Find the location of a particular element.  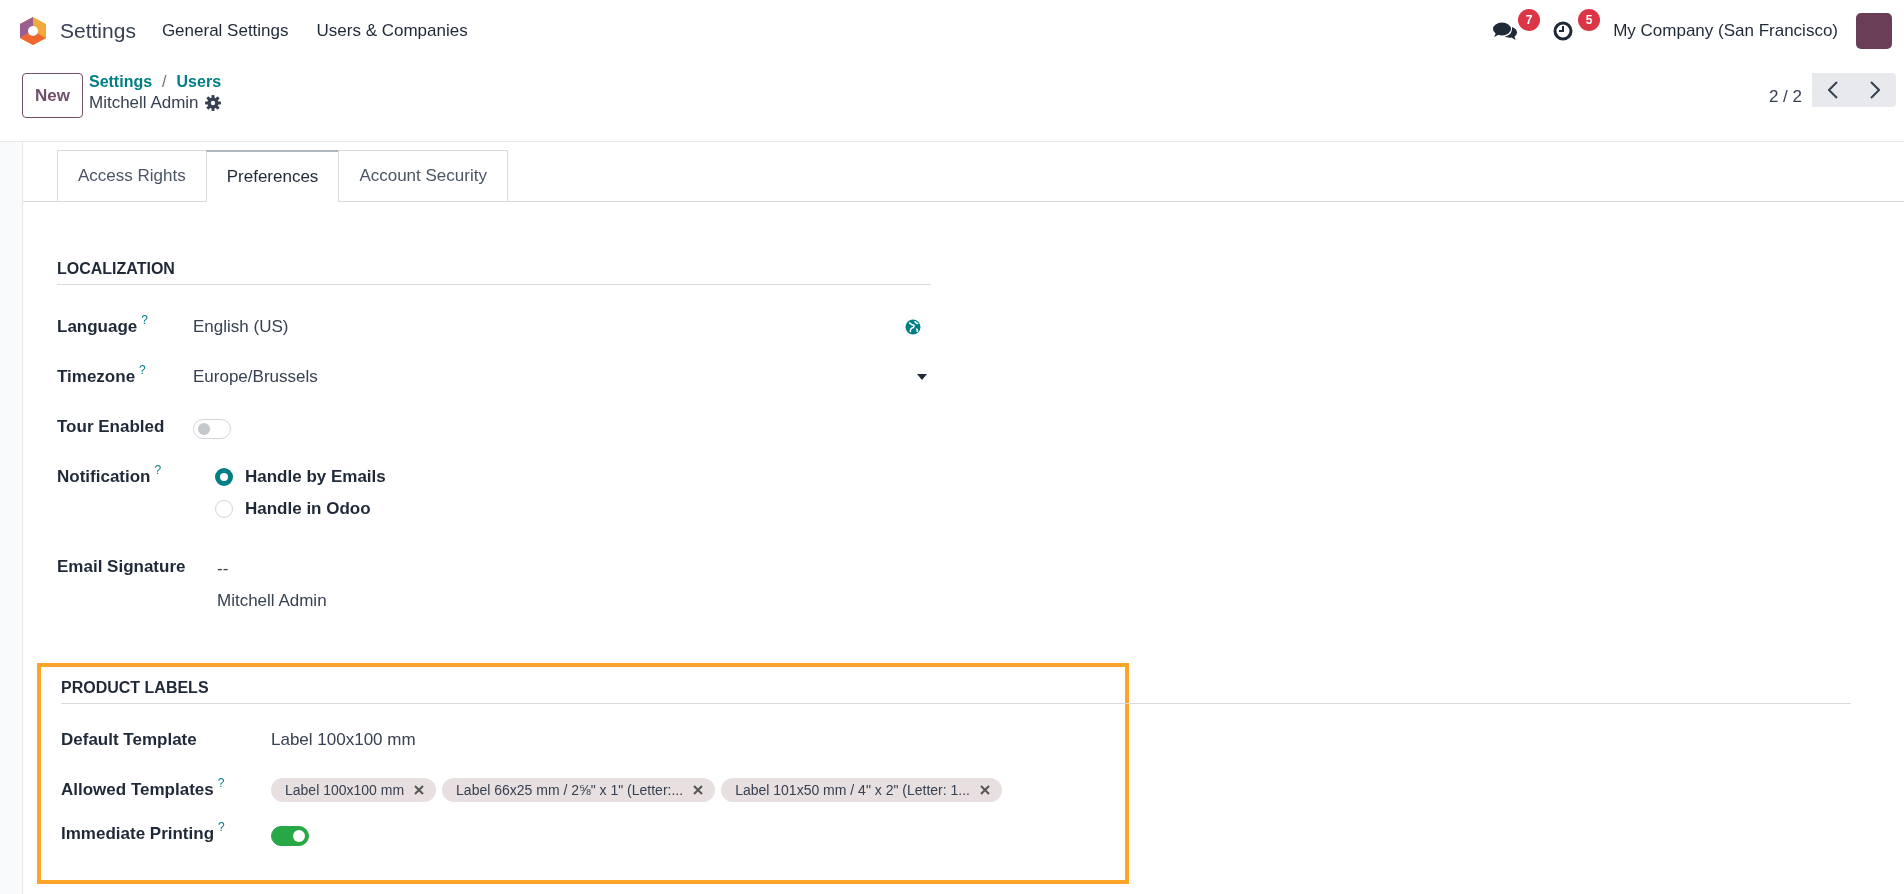

company-switcher: My Company (San Francisco) is located at coordinates (1725, 31).